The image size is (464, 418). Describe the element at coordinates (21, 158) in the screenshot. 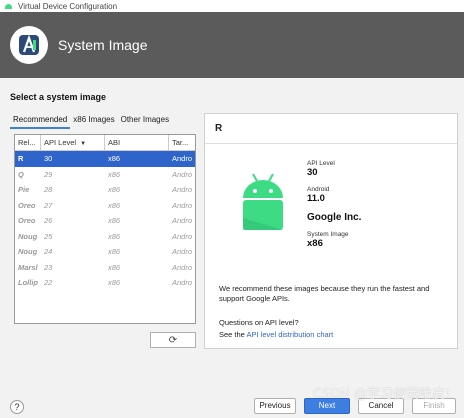

I see `cell-release: R` at that location.